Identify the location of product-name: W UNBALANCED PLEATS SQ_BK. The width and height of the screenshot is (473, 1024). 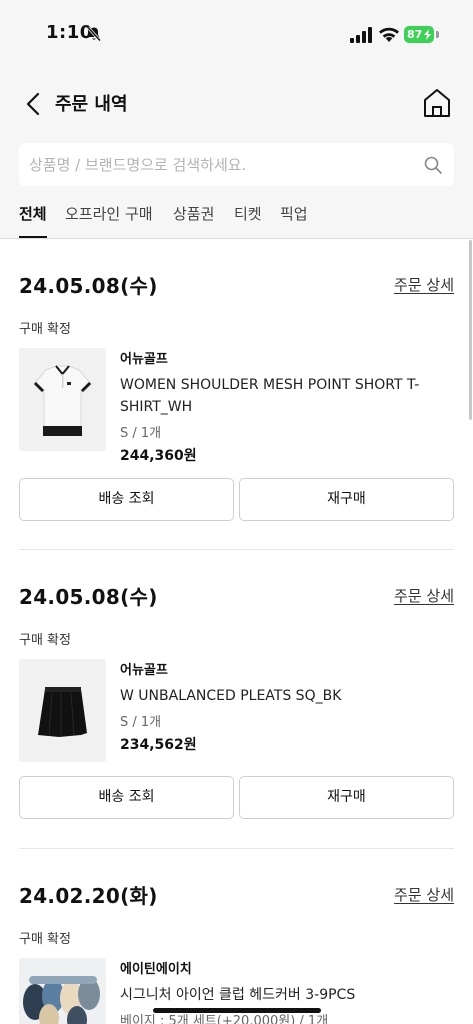
(231, 696).